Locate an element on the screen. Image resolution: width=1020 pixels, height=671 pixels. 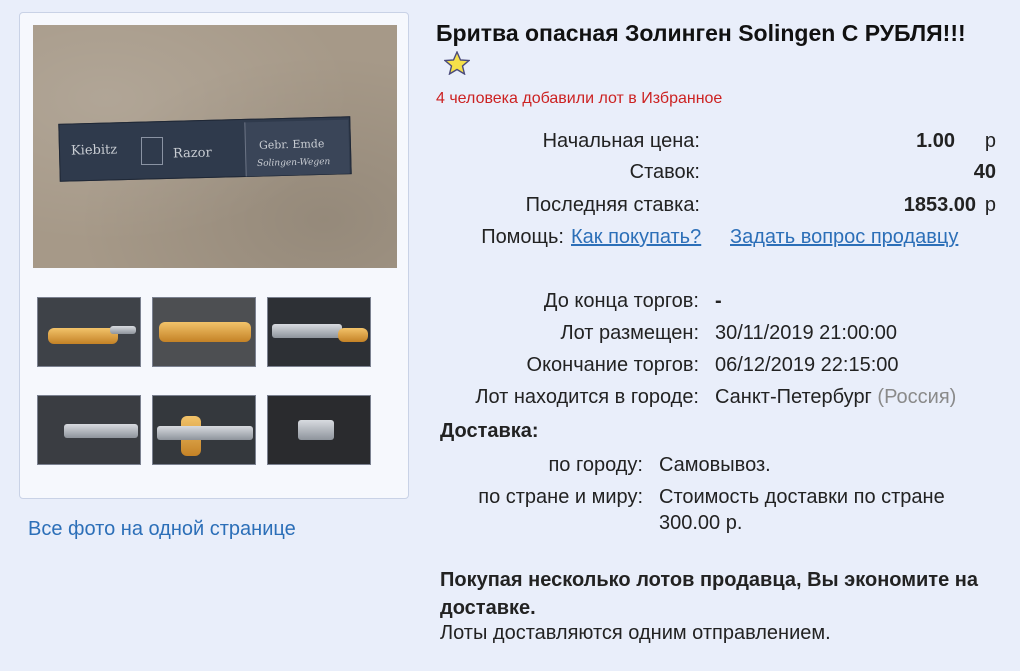
city-label: Лот находится в городе: is located at coordinates (587, 397).